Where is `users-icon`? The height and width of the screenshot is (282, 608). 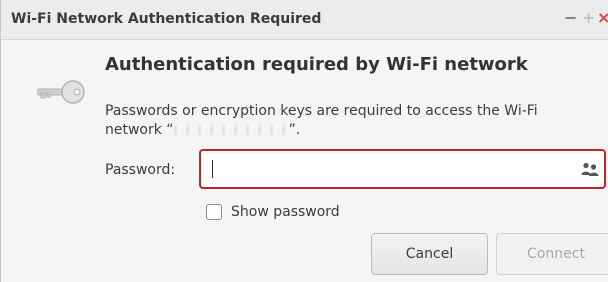 users-icon is located at coordinates (590, 169).